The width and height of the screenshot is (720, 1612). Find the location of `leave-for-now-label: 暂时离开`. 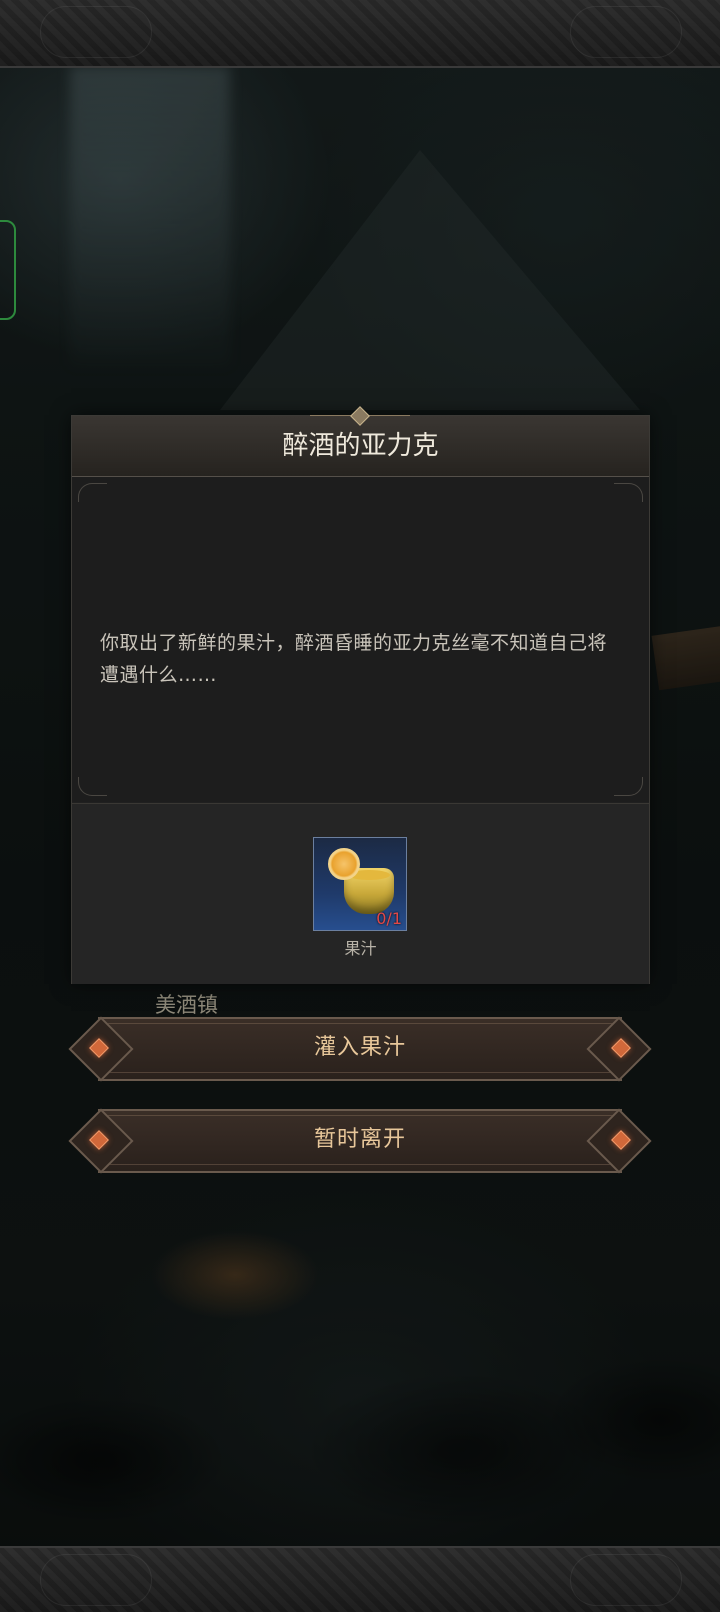

leave-for-now-label: 暂时离开 is located at coordinates (359, 1139).